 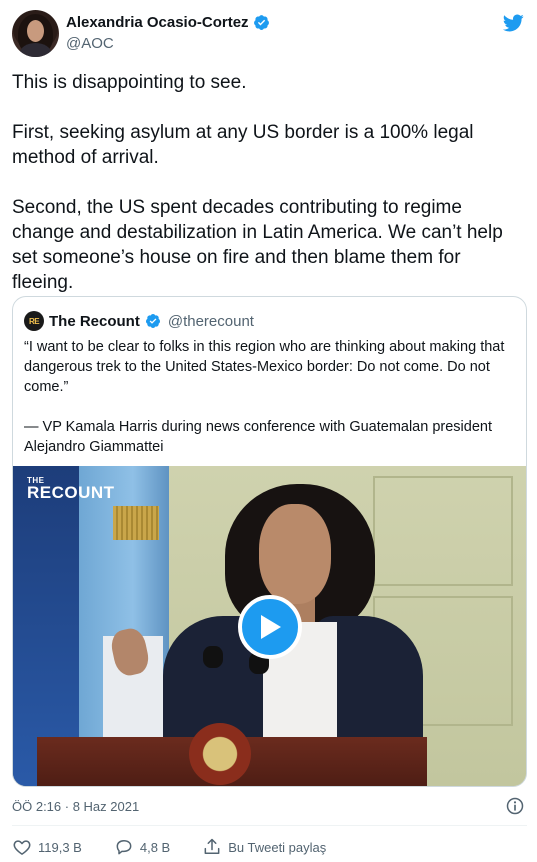 I want to click on author-name: Alexandria Ocasio-Cortez, so click(x=157, y=22).